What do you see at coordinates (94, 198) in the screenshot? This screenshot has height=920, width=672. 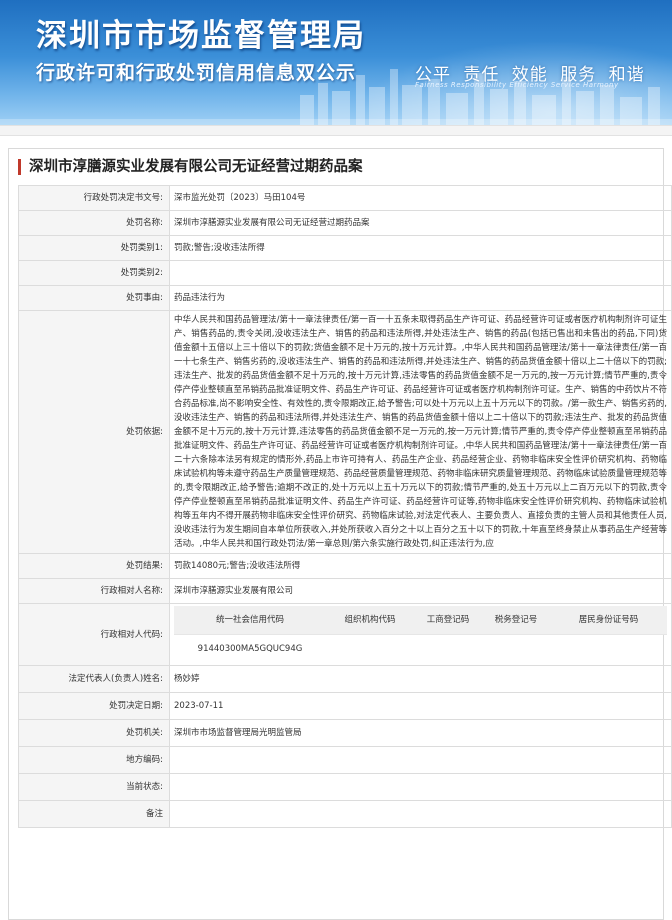 I see `label-document-number: 行政处罚决定书文号:` at bounding box center [94, 198].